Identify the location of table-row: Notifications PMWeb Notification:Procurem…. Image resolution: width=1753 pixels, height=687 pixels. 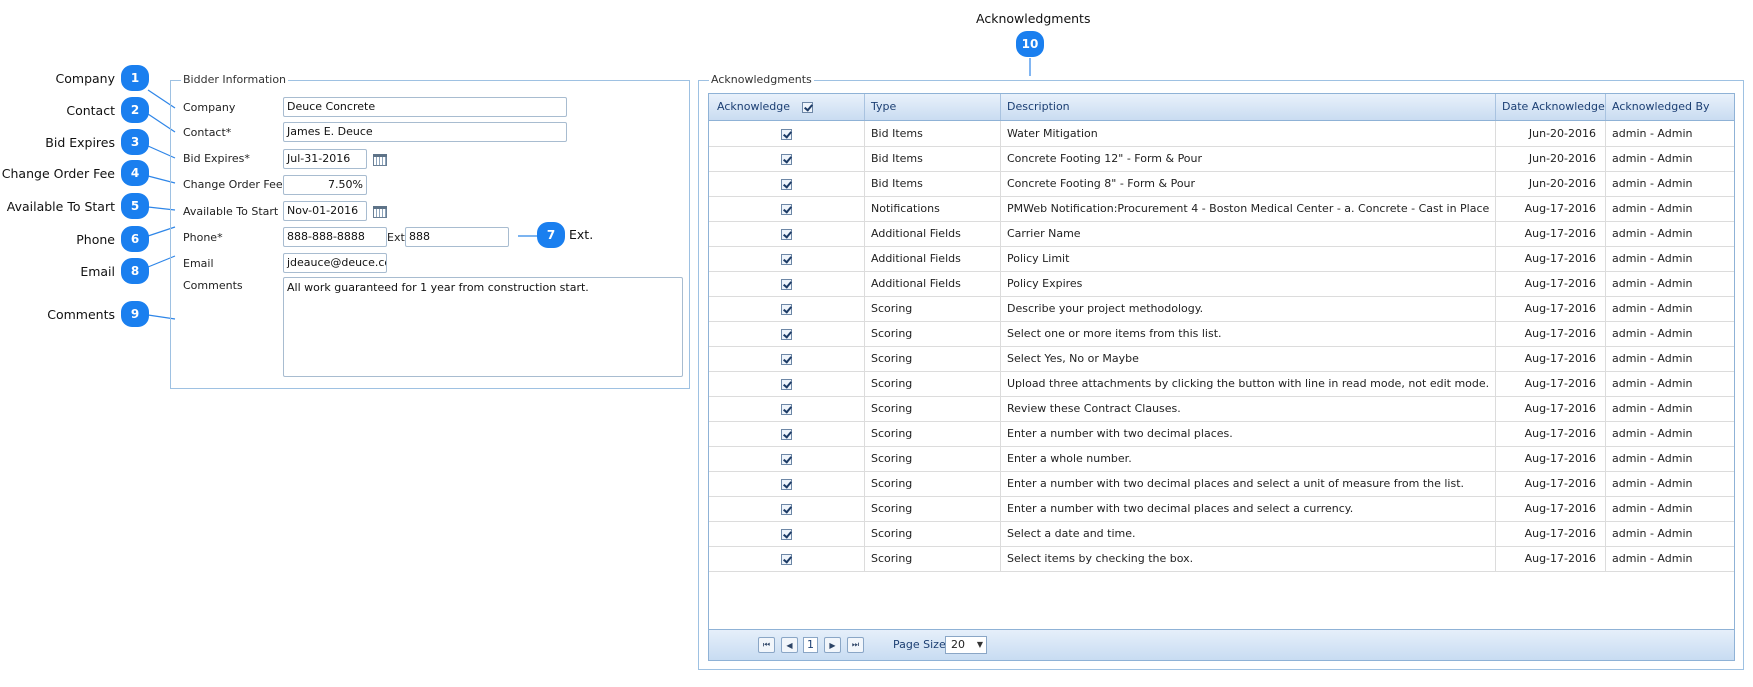
(1221, 209).